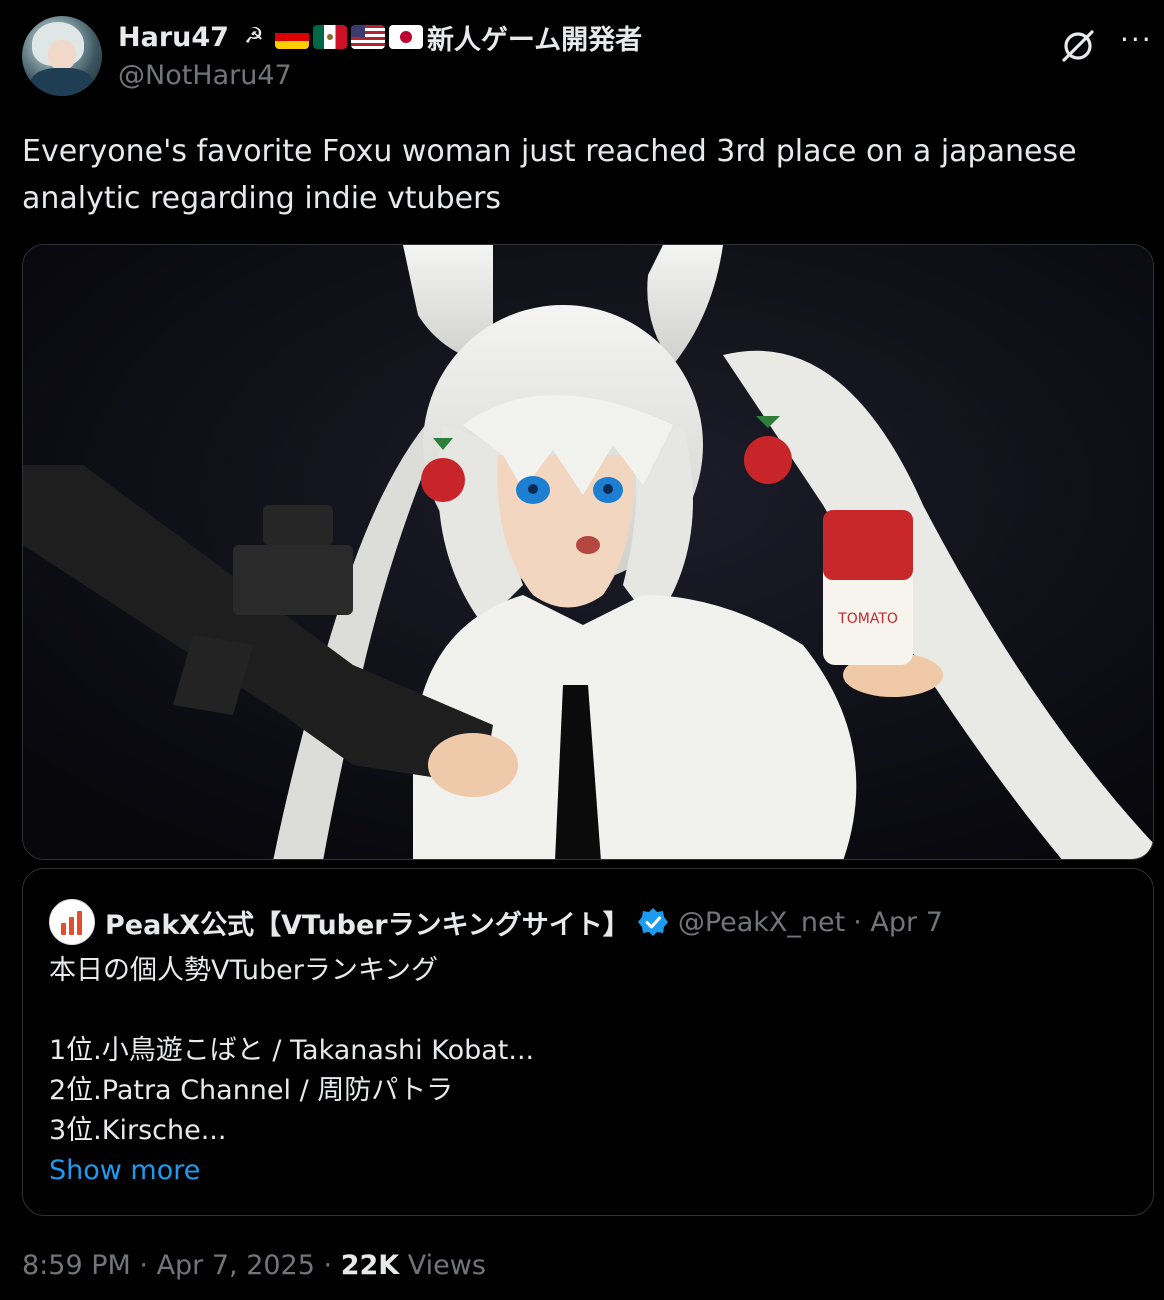 Image resolution: width=1164 pixels, height=1300 pixels. Describe the element at coordinates (370, 1265) in the screenshot. I see `views-count: 22K` at that location.